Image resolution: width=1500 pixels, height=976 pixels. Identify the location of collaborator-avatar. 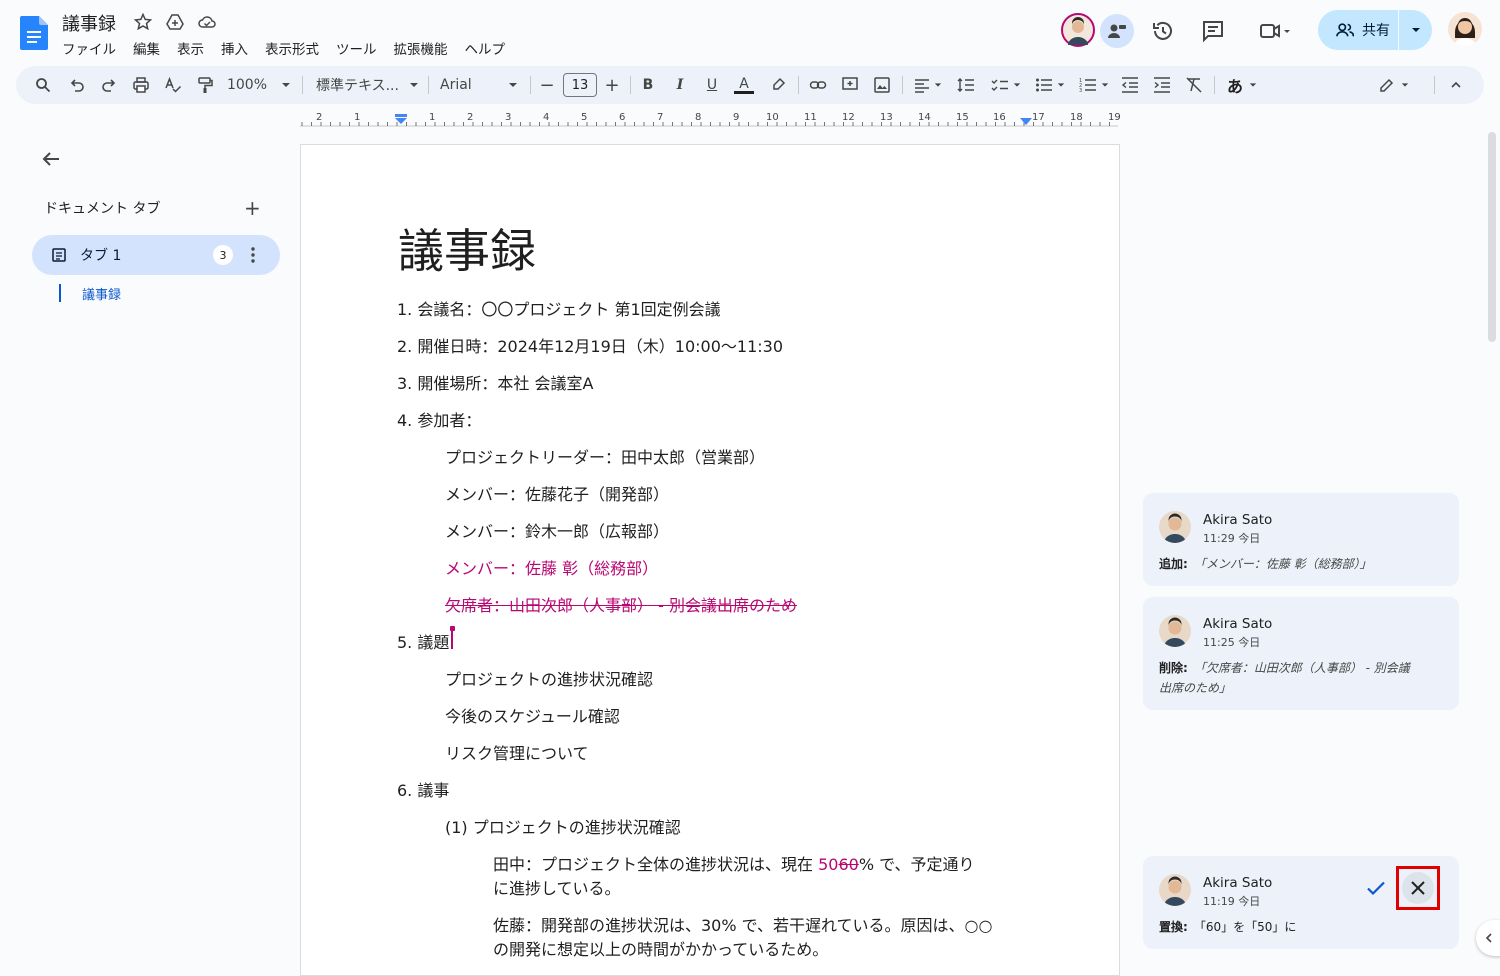
(1078, 30).